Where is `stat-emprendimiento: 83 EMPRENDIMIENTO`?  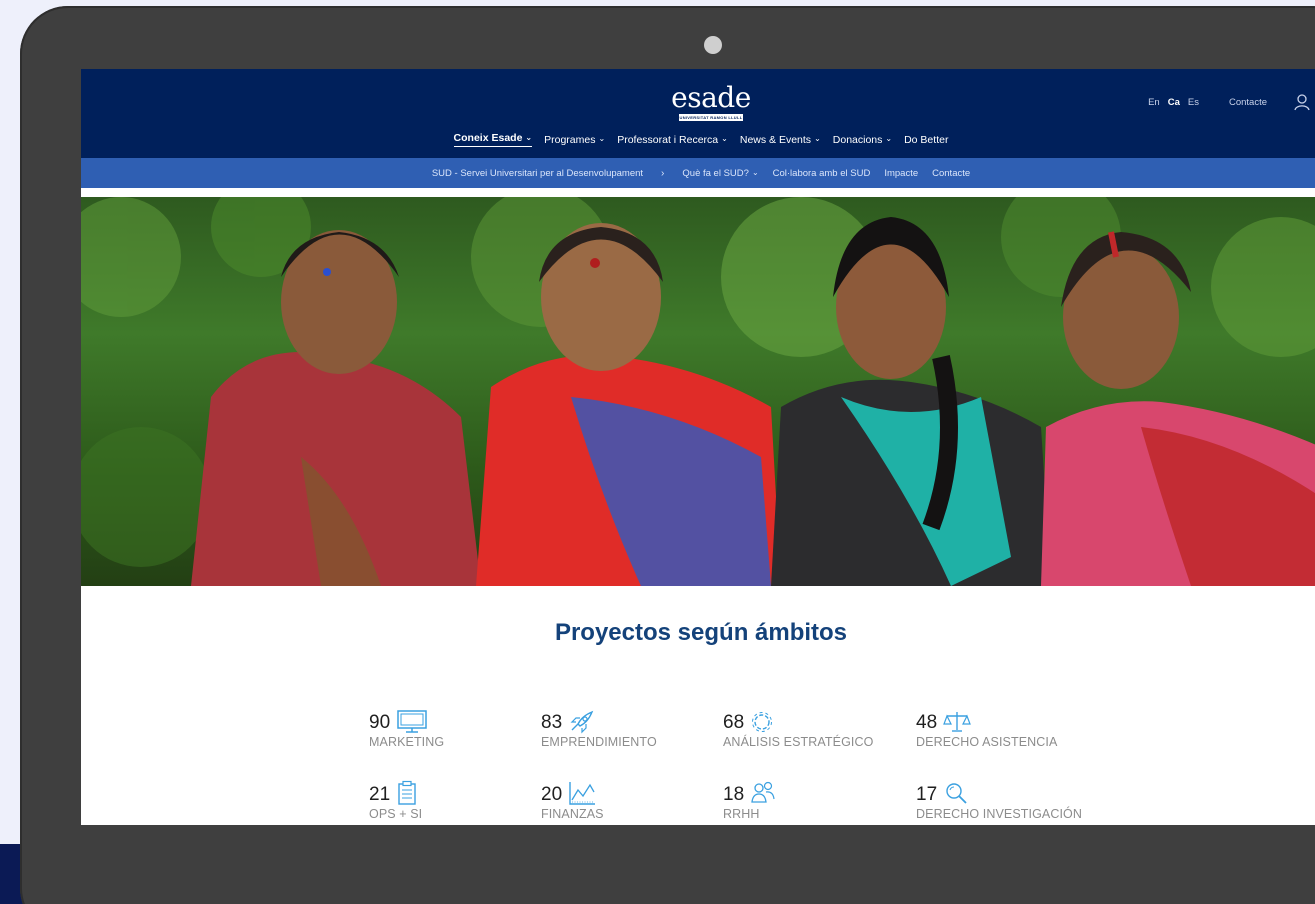 stat-emprendimiento: 83 EMPRENDIMIENTO is located at coordinates (641, 729).